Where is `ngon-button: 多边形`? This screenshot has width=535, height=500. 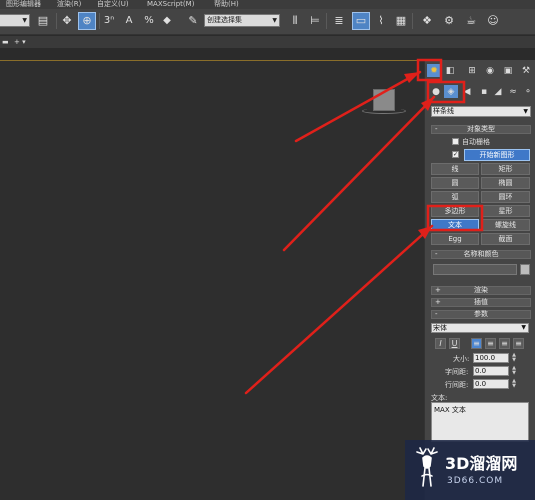
ngon-button: 多边形 is located at coordinates (455, 211).